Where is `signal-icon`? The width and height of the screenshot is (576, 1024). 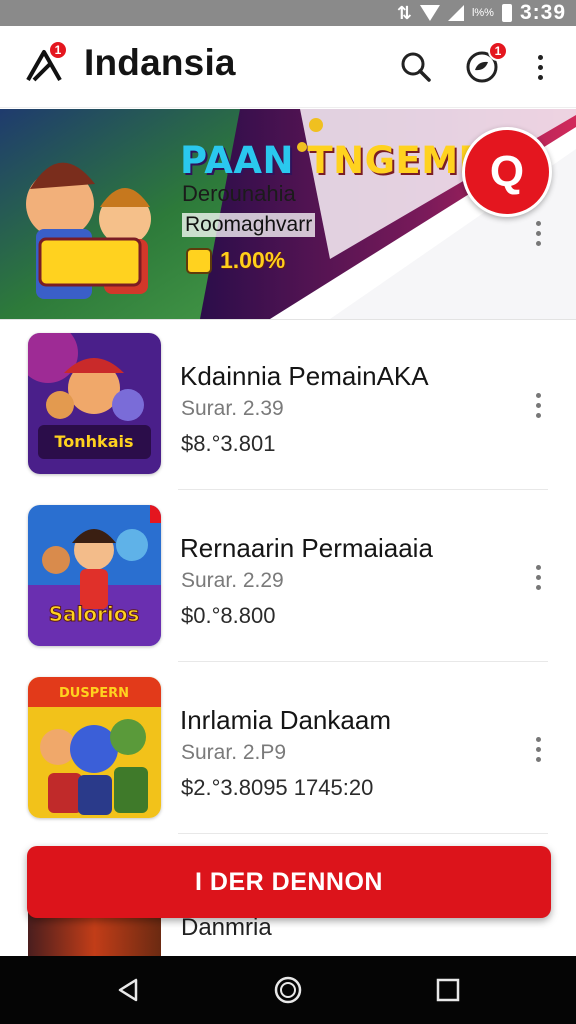
signal-icon is located at coordinates (455, 13).